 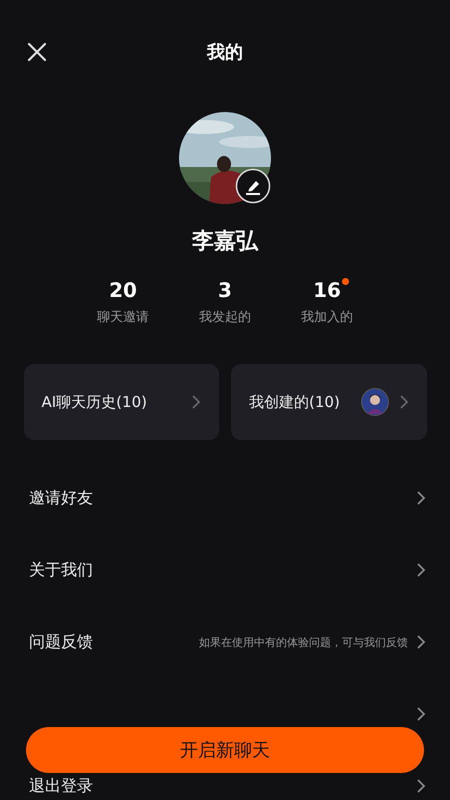 I want to click on stat-label: 聊天邀请, so click(x=123, y=317).